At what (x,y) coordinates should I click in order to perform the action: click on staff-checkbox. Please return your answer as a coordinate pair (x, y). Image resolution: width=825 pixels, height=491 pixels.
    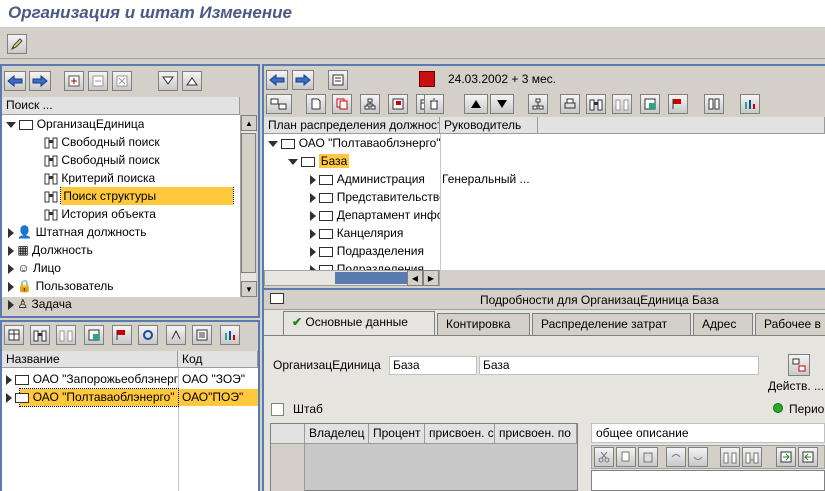
    Looking at the image, I should click on (277, 409).